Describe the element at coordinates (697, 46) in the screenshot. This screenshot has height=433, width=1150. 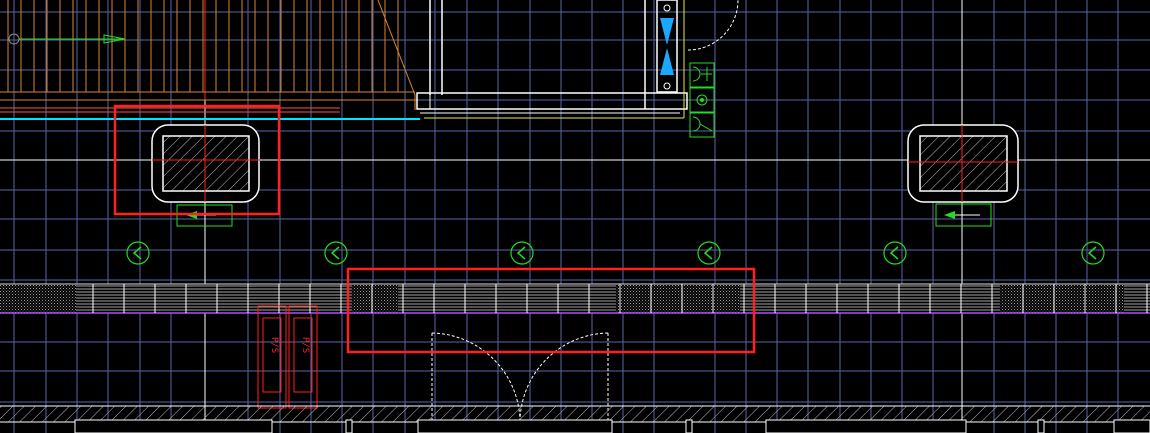
I see `glass-door` at that location.